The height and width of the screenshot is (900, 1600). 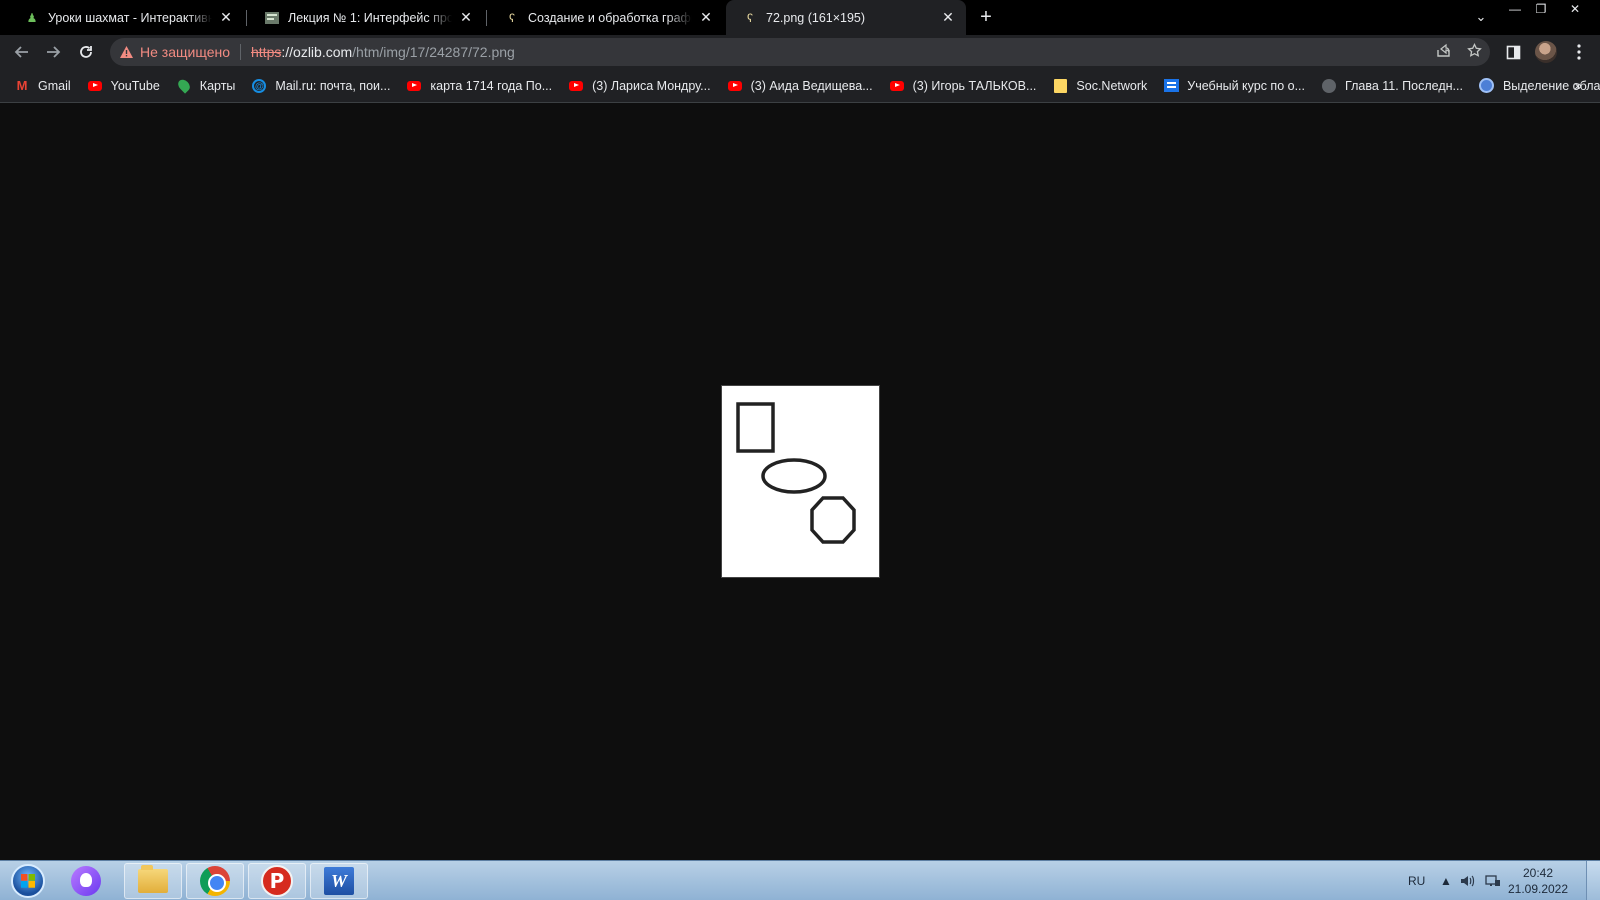 I want to click on taskbar-explorer, so click(x=153, y=881).